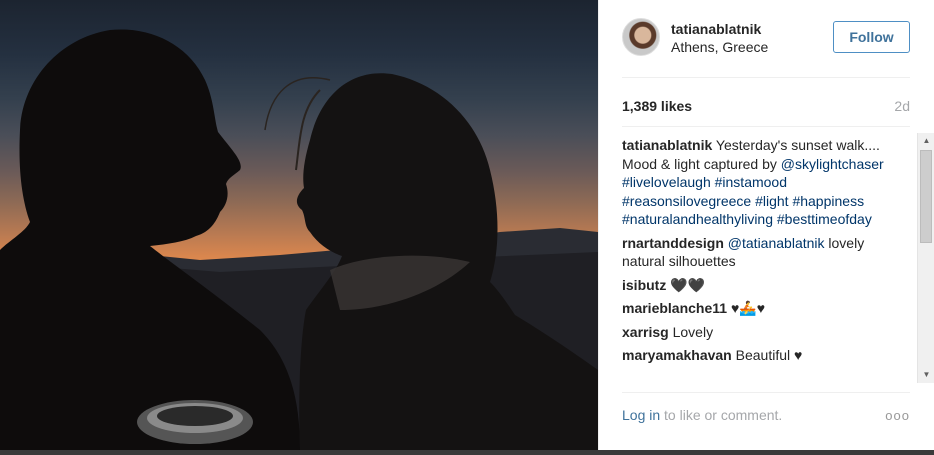 This screenshot has height=455, width=934. What do you see at coordinates (673, 243) in the screenshot?
I see `comment-username: rnartanddesign` at bounding box center [673, 243].